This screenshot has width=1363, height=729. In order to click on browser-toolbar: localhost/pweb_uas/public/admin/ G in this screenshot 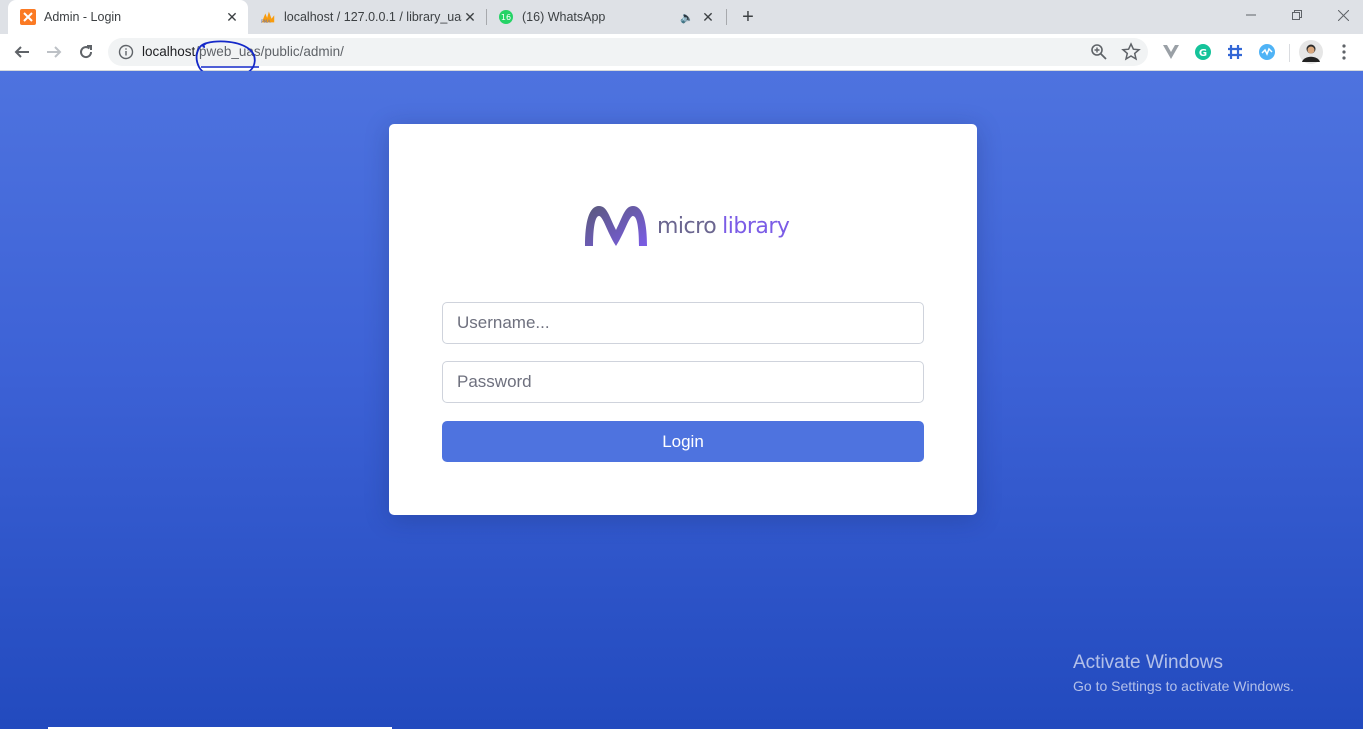, I will do `click(681, 52)`.